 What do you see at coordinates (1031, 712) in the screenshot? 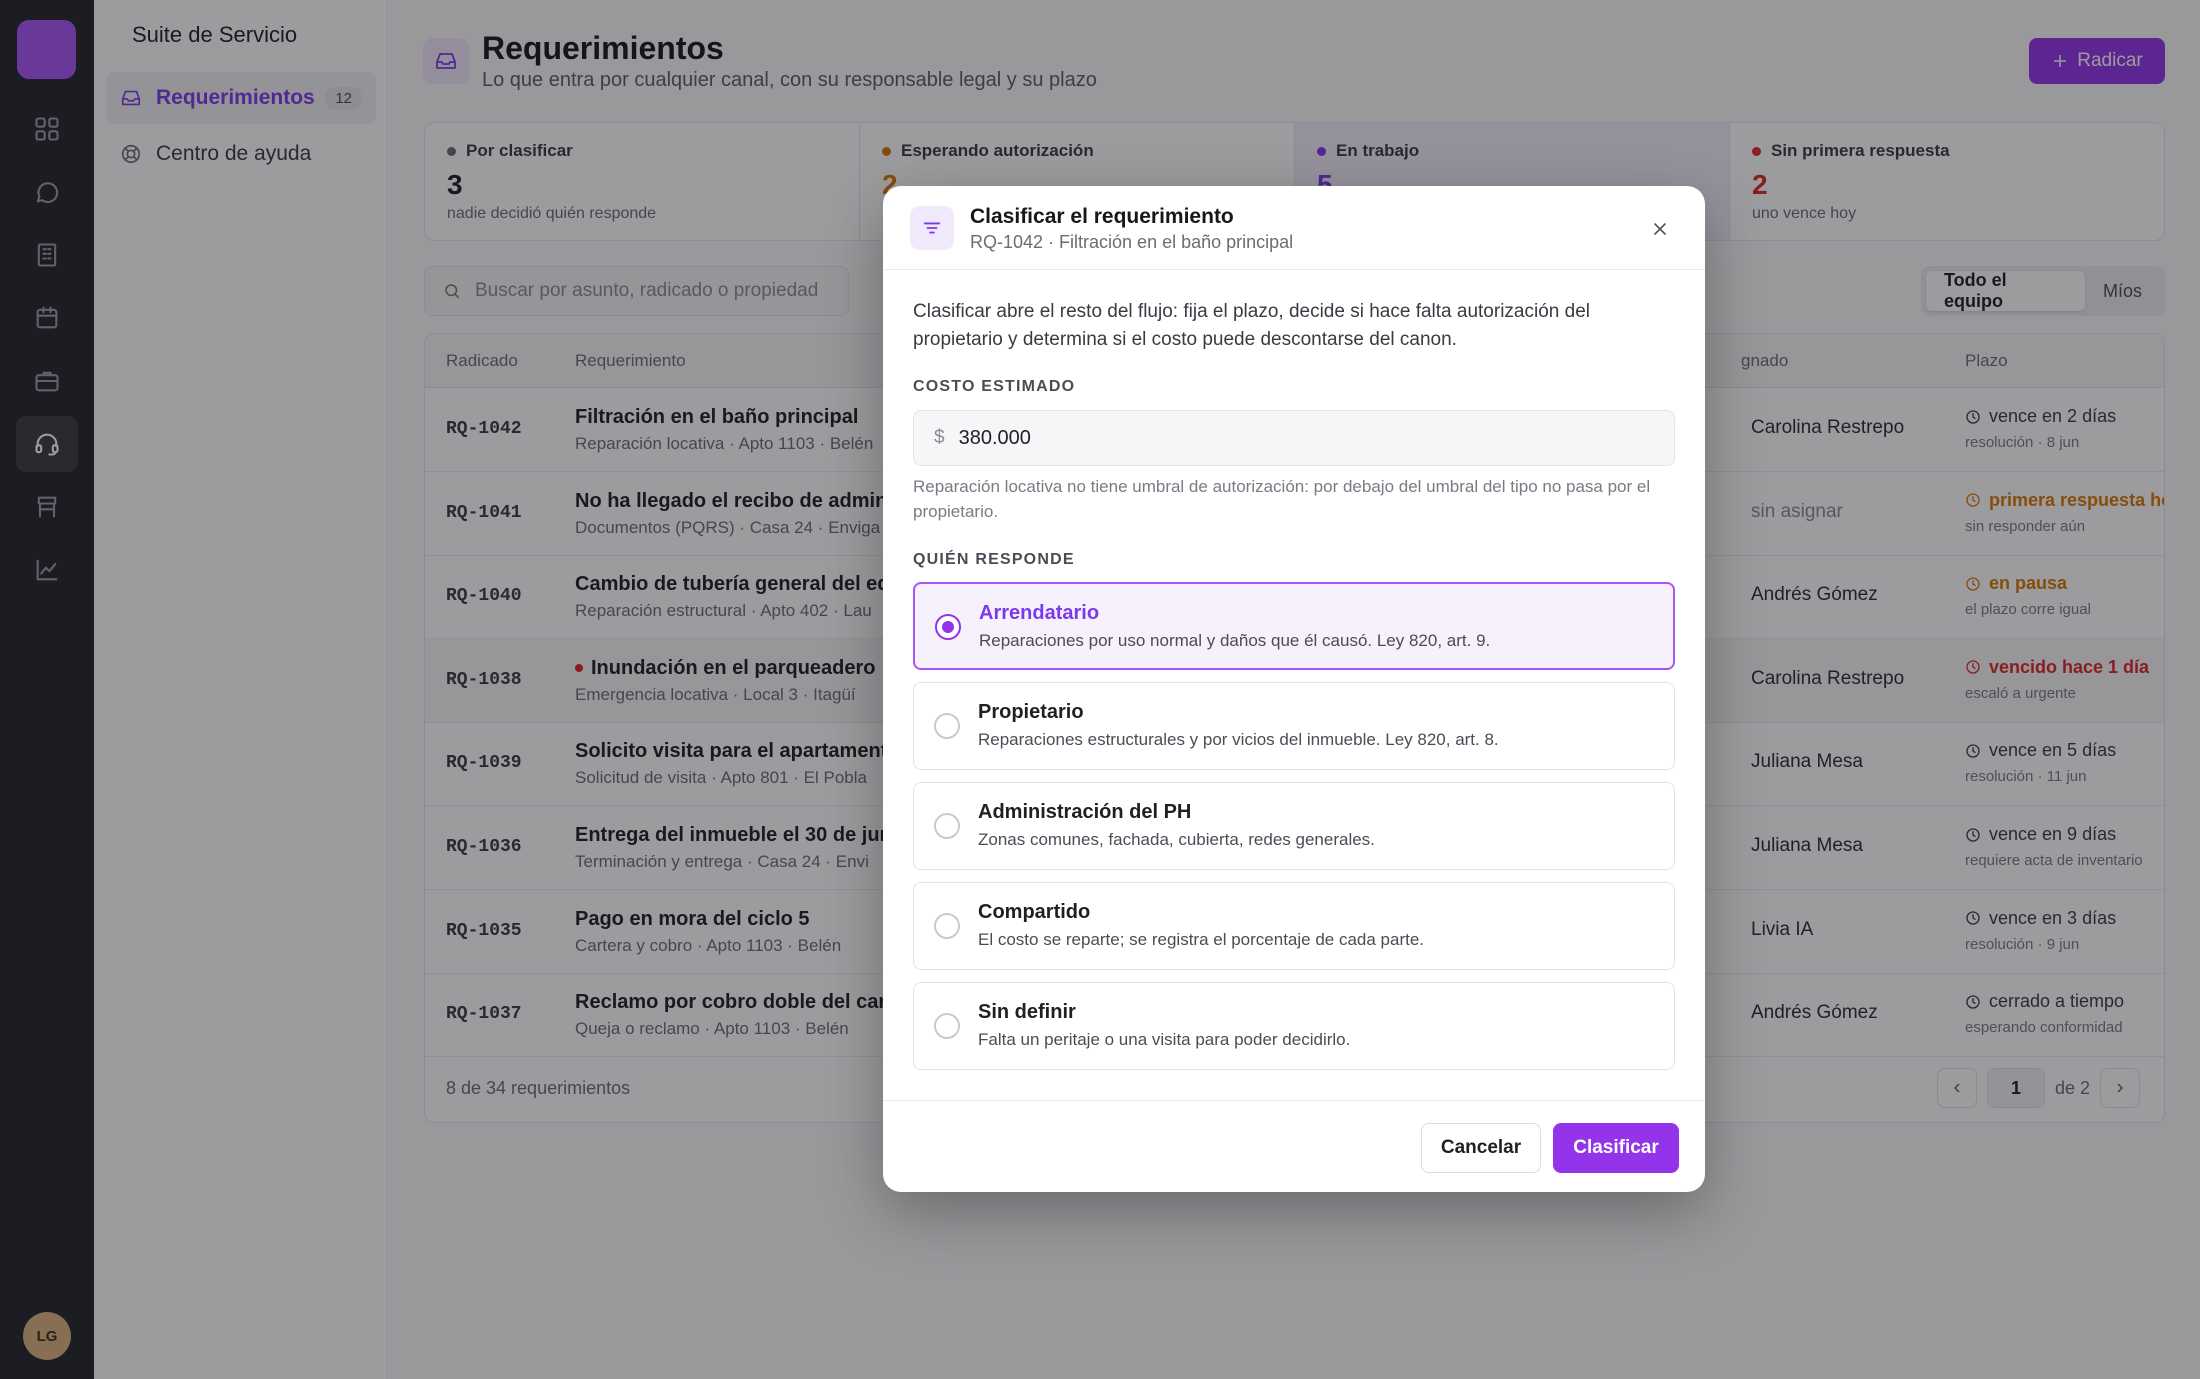
I see `option-title: Propietario` at bounding box center [1031, 712].